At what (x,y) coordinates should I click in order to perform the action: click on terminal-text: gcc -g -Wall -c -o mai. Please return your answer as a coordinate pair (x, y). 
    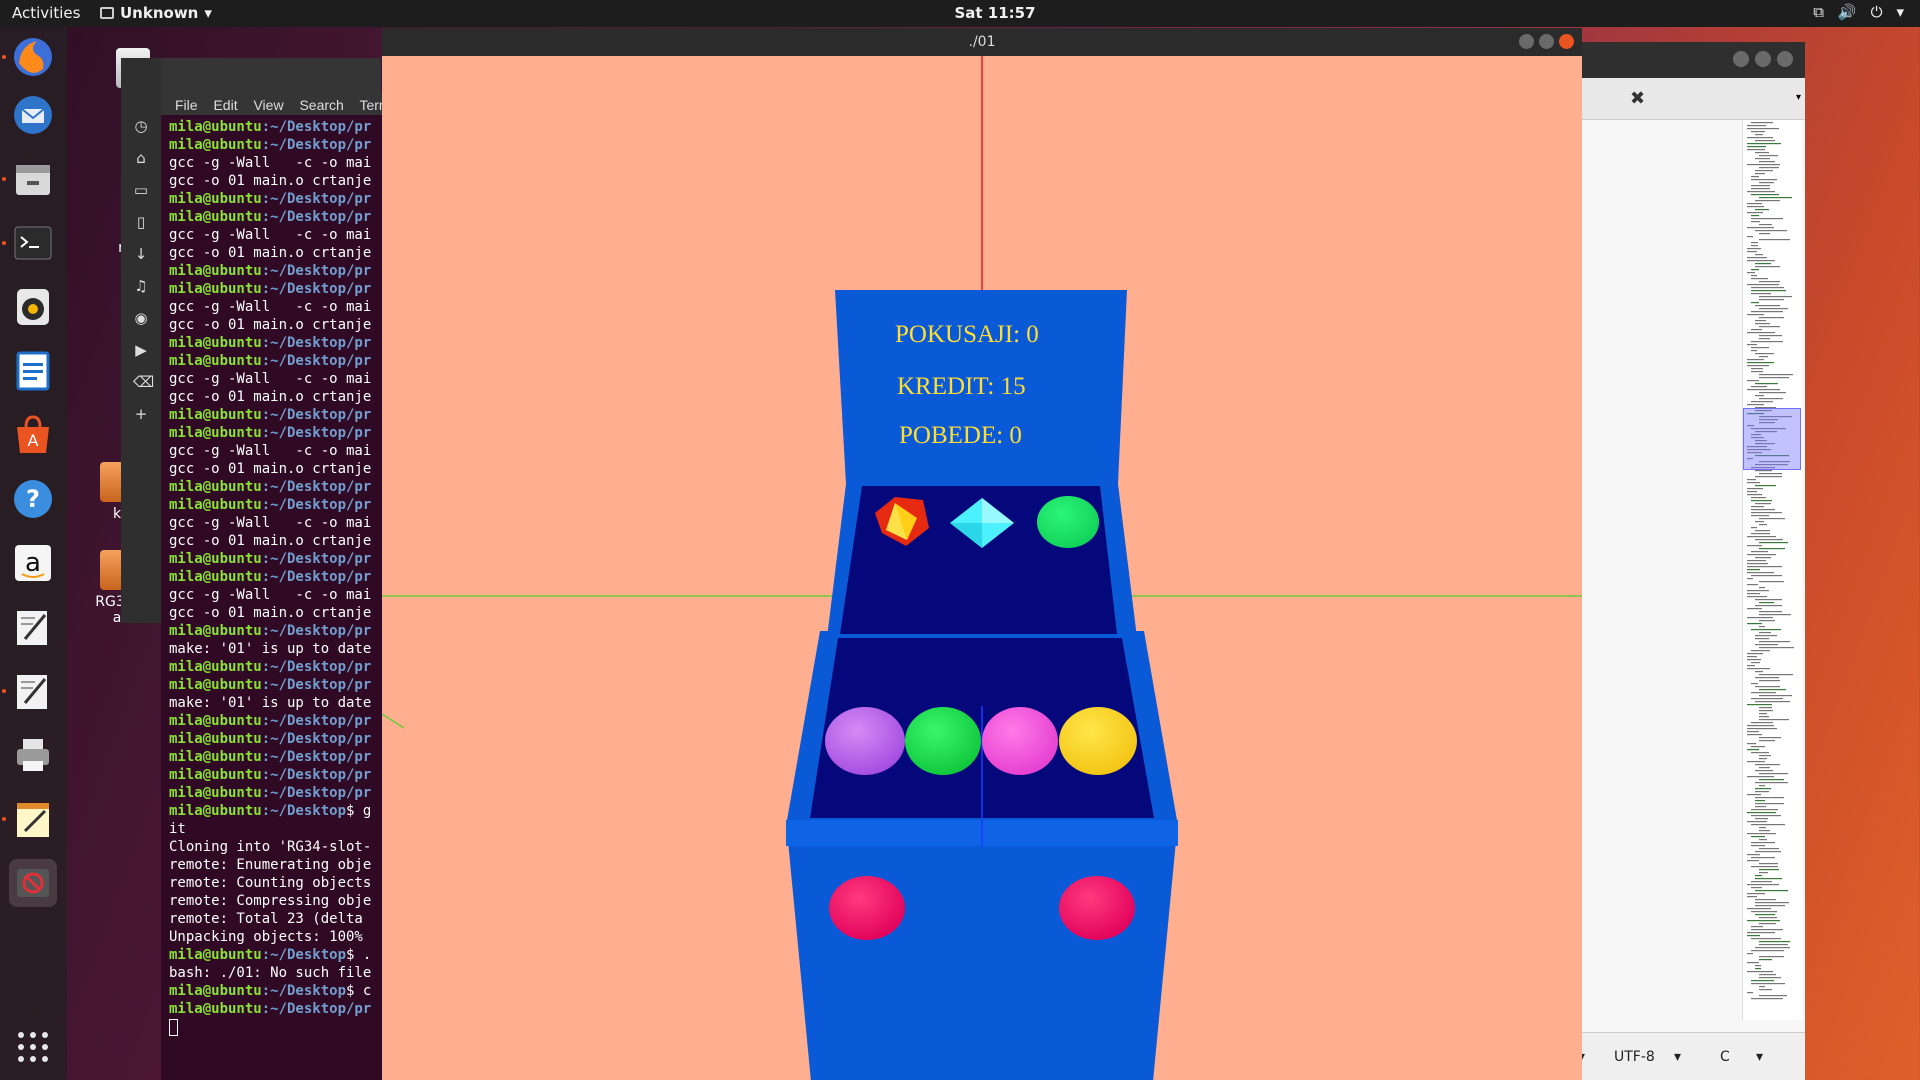
    Looking at the image, I should click on (270, 235).